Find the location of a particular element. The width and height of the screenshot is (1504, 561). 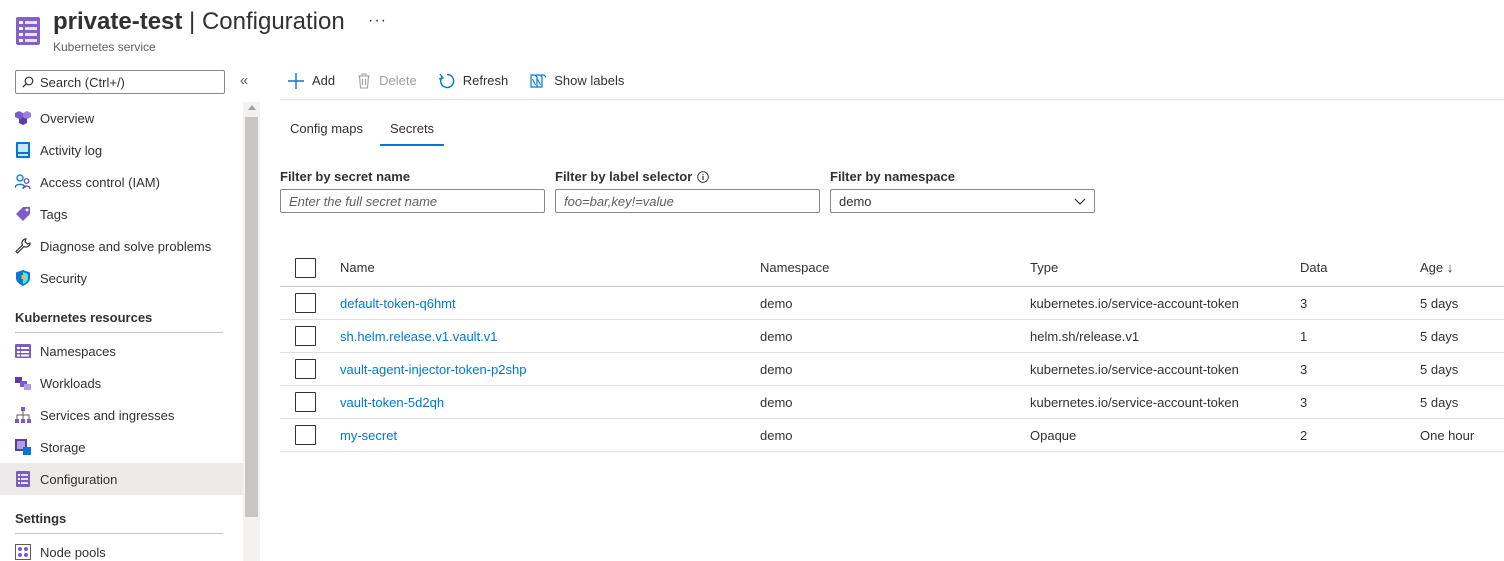

filter-namespace-dropdown: demo is located at coordinates (962, 201).